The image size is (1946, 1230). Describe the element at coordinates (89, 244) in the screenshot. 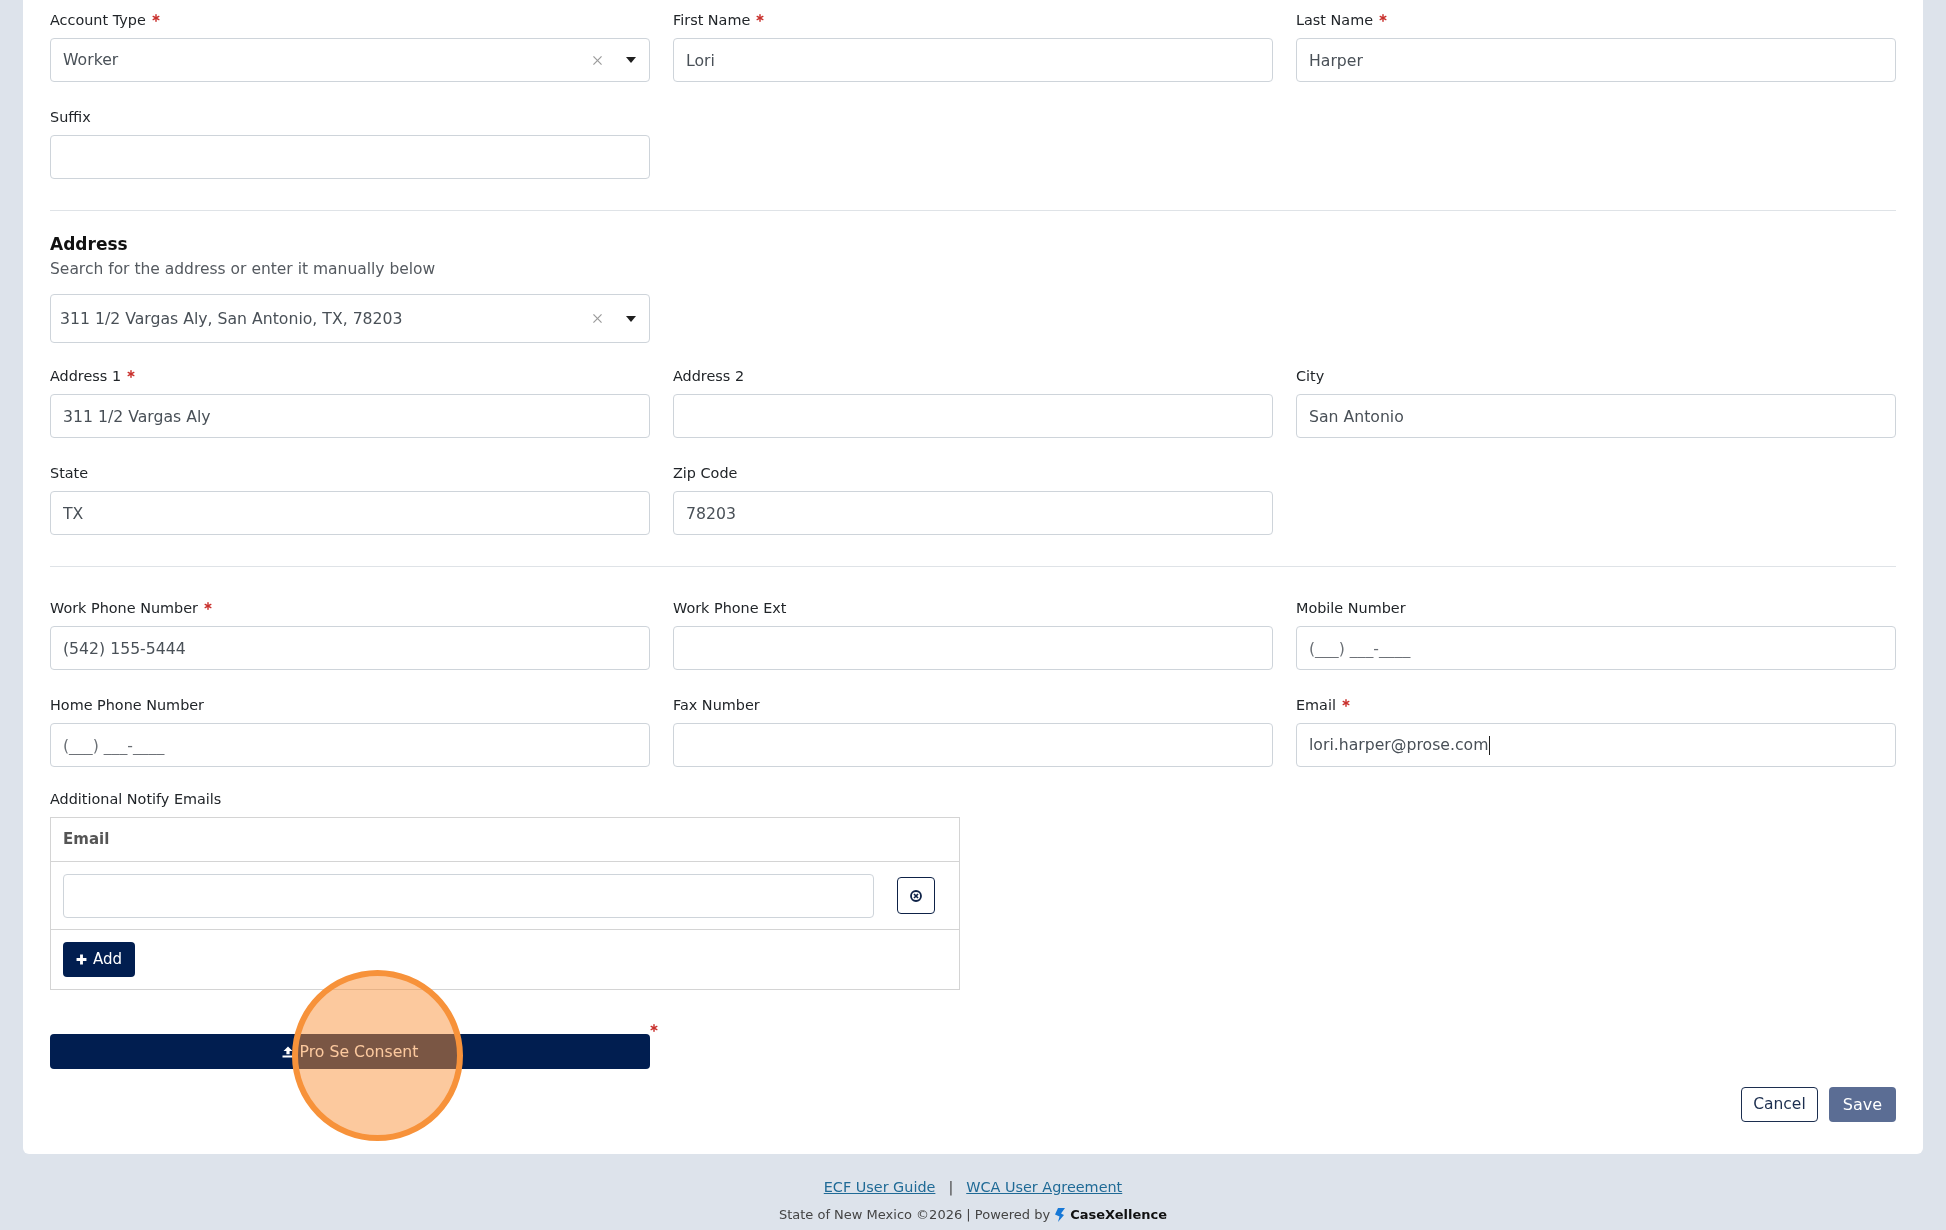

I see `section-heading: Address` at that location.